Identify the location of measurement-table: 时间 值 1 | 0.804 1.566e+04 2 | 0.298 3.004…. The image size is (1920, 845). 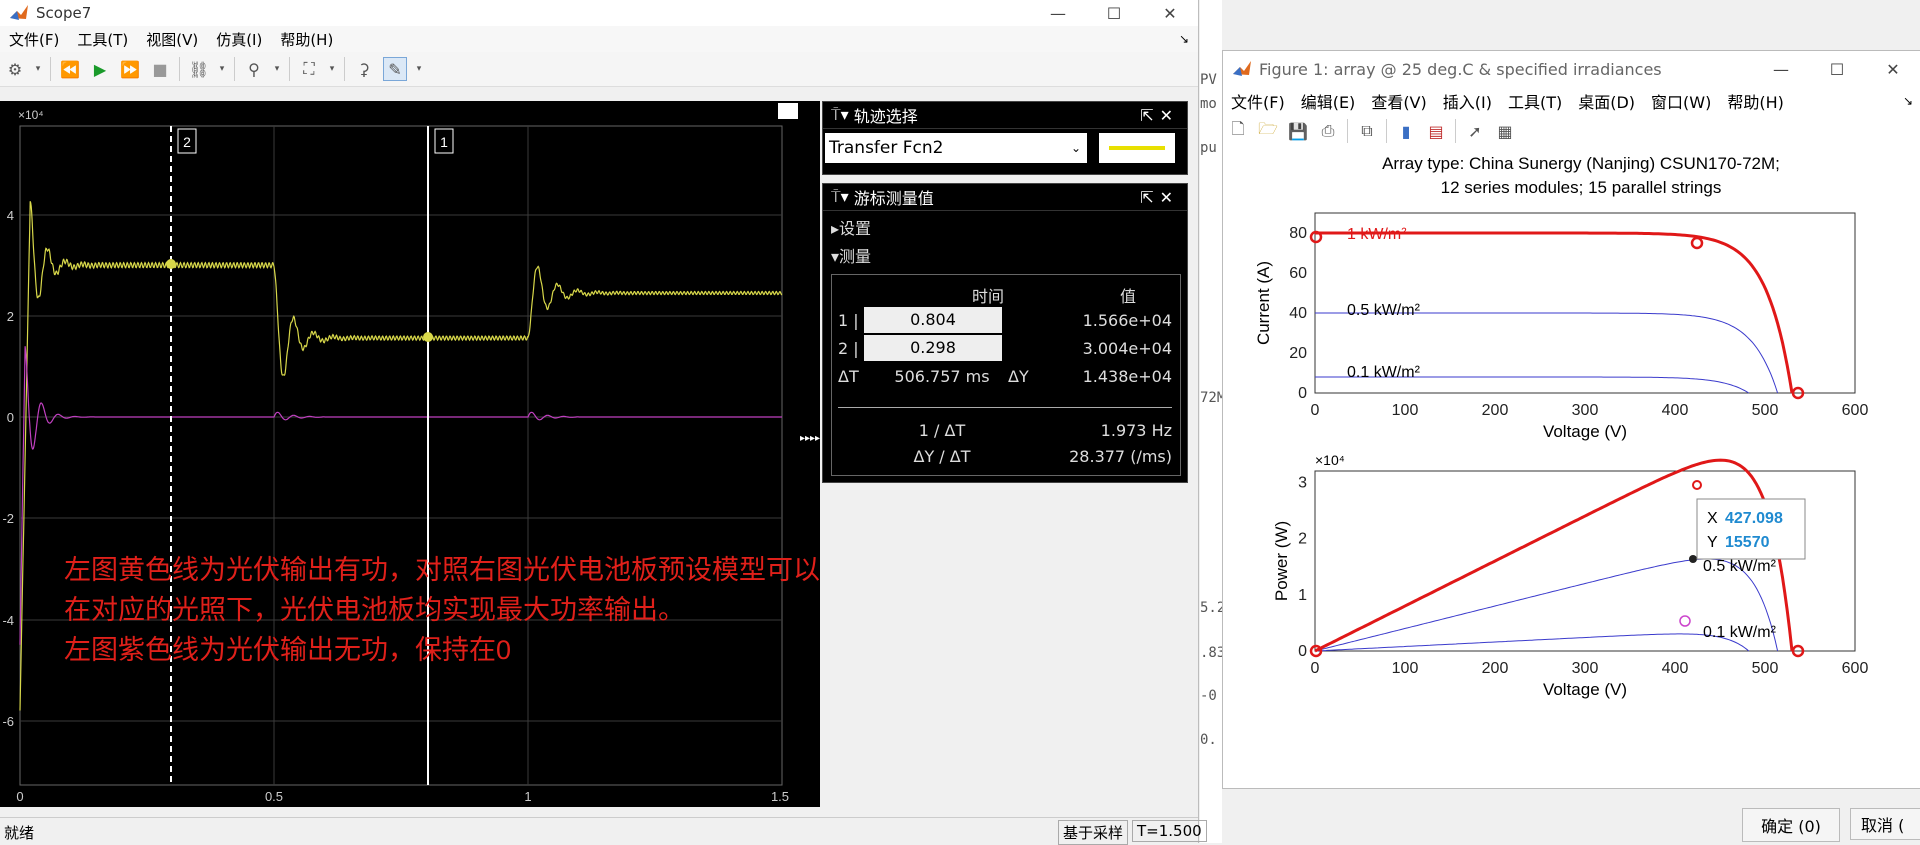
(1006, 375).